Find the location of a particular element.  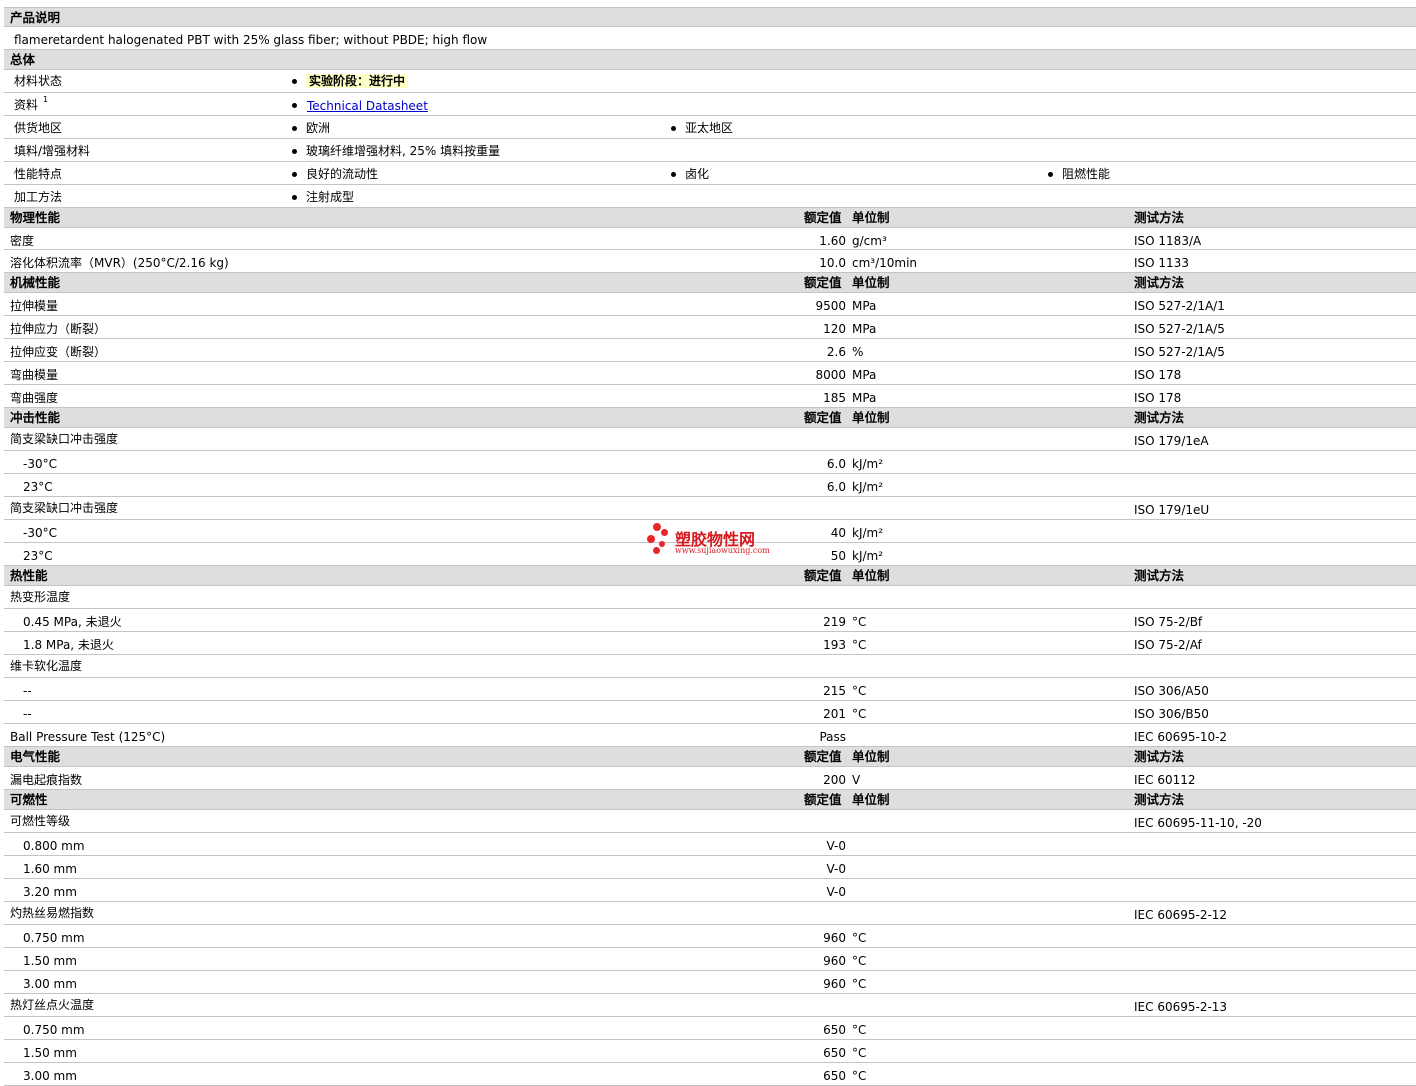

test-method: ISO 178 is located at coordinates (1158, 398).